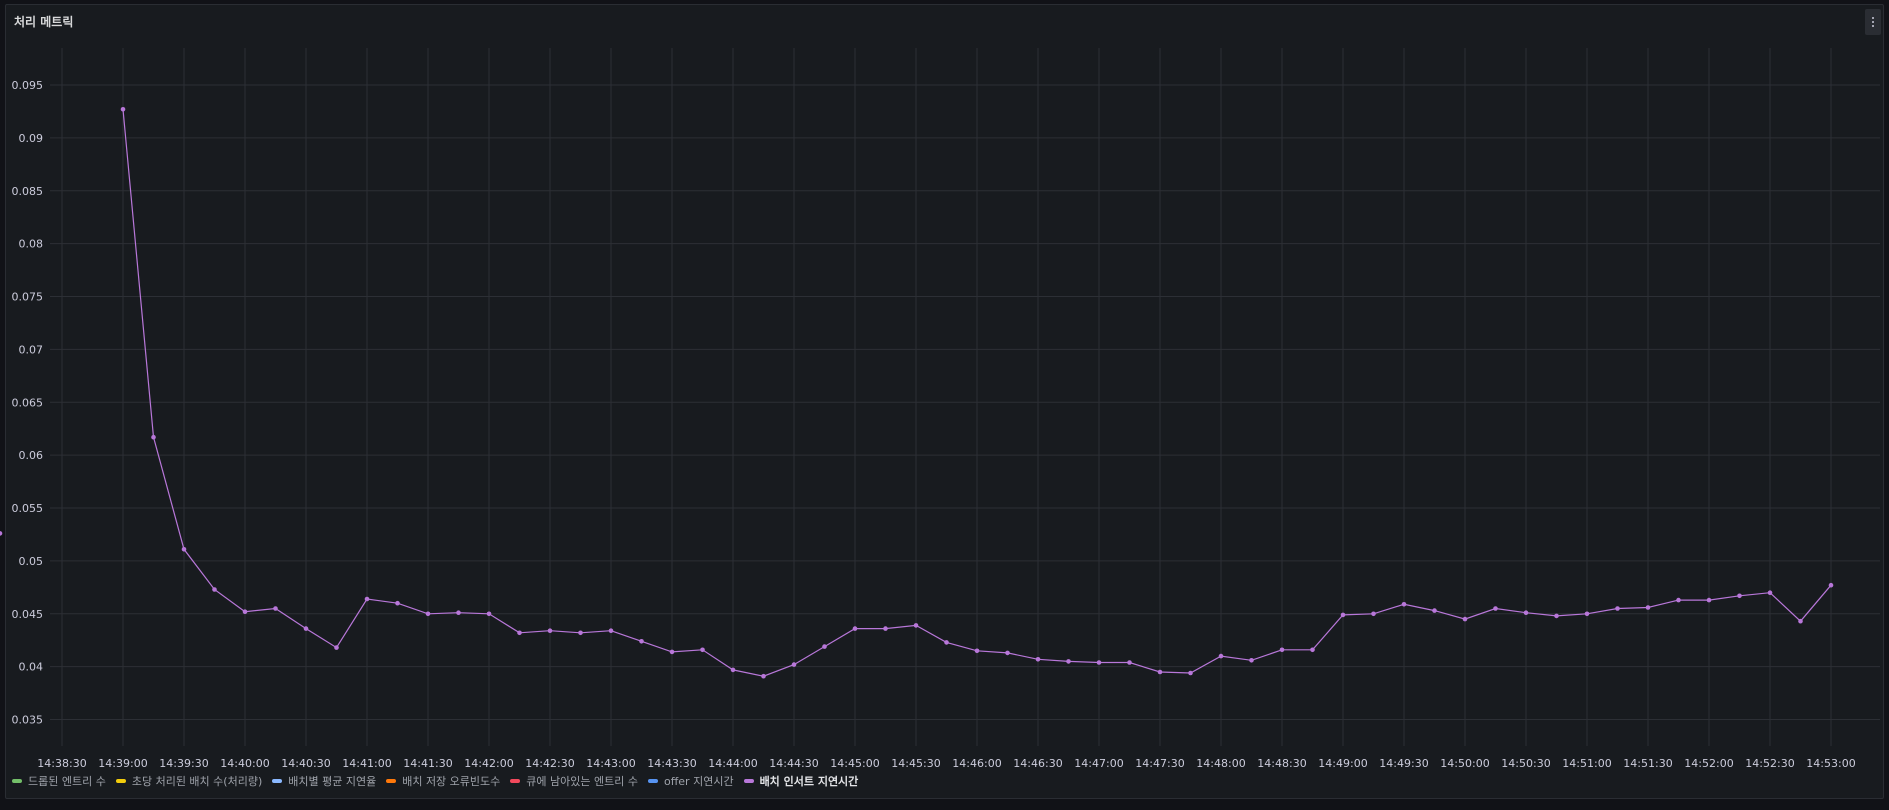  I want to click on legend-label: 배치 저장 오류빈도수, so click(451, 781).